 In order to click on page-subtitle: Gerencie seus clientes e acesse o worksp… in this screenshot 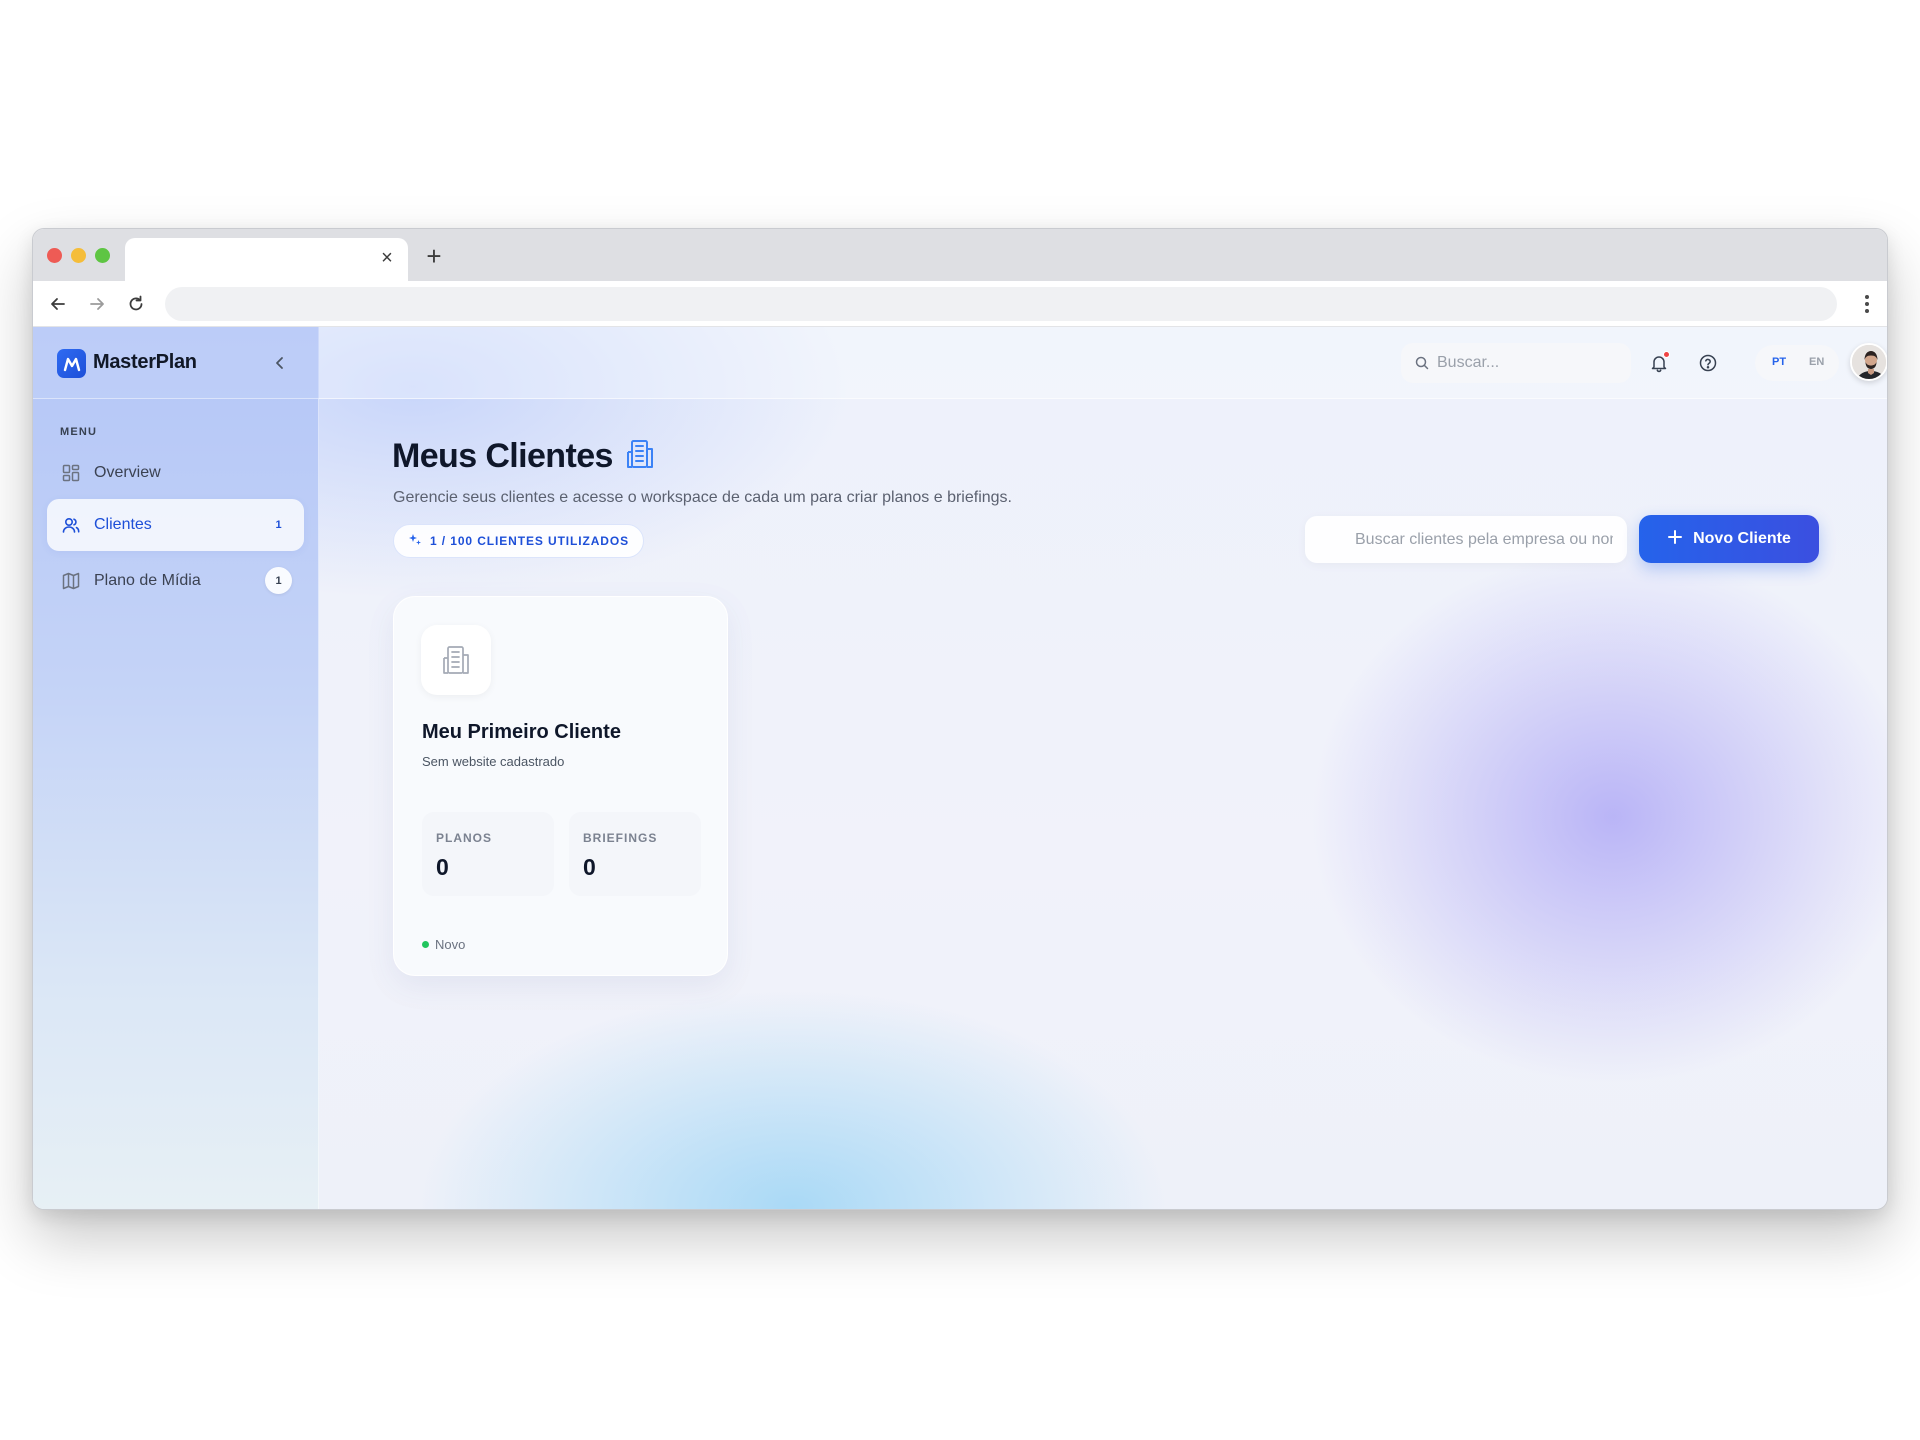, I will do `click(702, 497)`.